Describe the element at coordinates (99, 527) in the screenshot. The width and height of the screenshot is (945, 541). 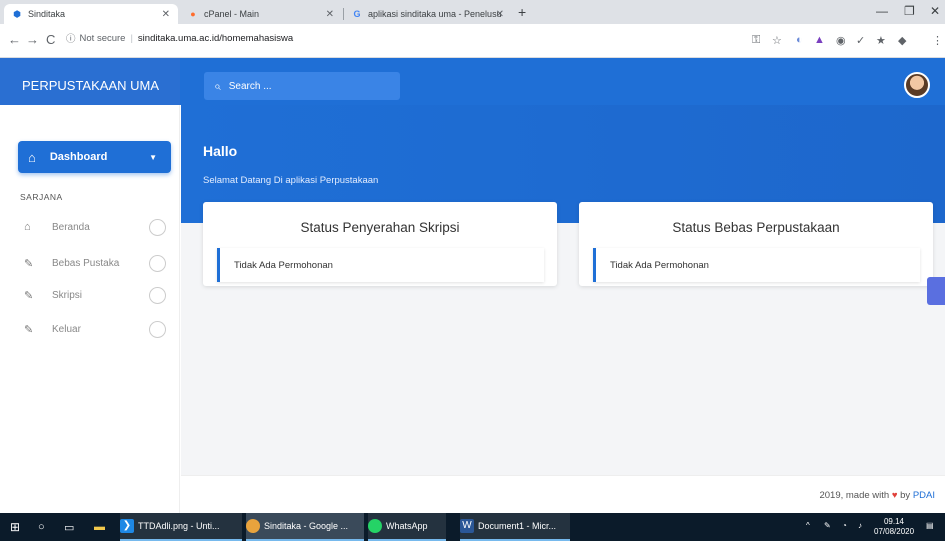
I see `file-explorer-icon: ▬` at that location.